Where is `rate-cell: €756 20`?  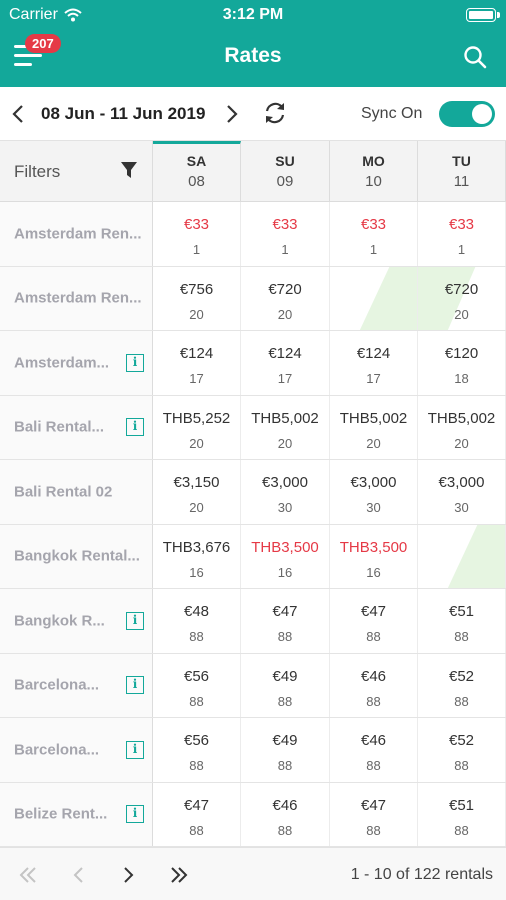
rate-cell: €756 20 is located at coordinates (197, 298).